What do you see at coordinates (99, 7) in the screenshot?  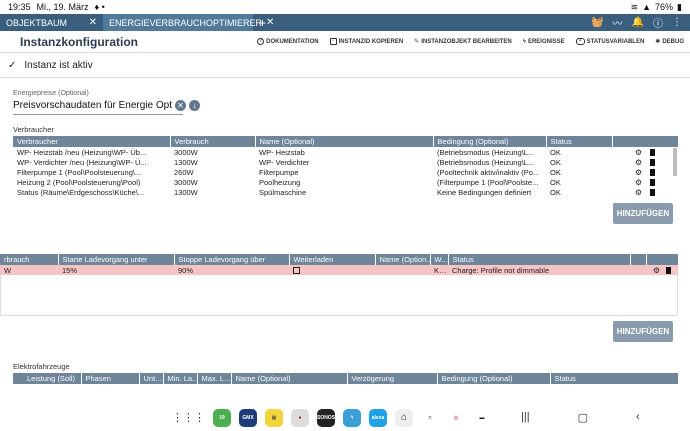 I see `notification-icon: ♦ •` at bounding box center [99, 7].